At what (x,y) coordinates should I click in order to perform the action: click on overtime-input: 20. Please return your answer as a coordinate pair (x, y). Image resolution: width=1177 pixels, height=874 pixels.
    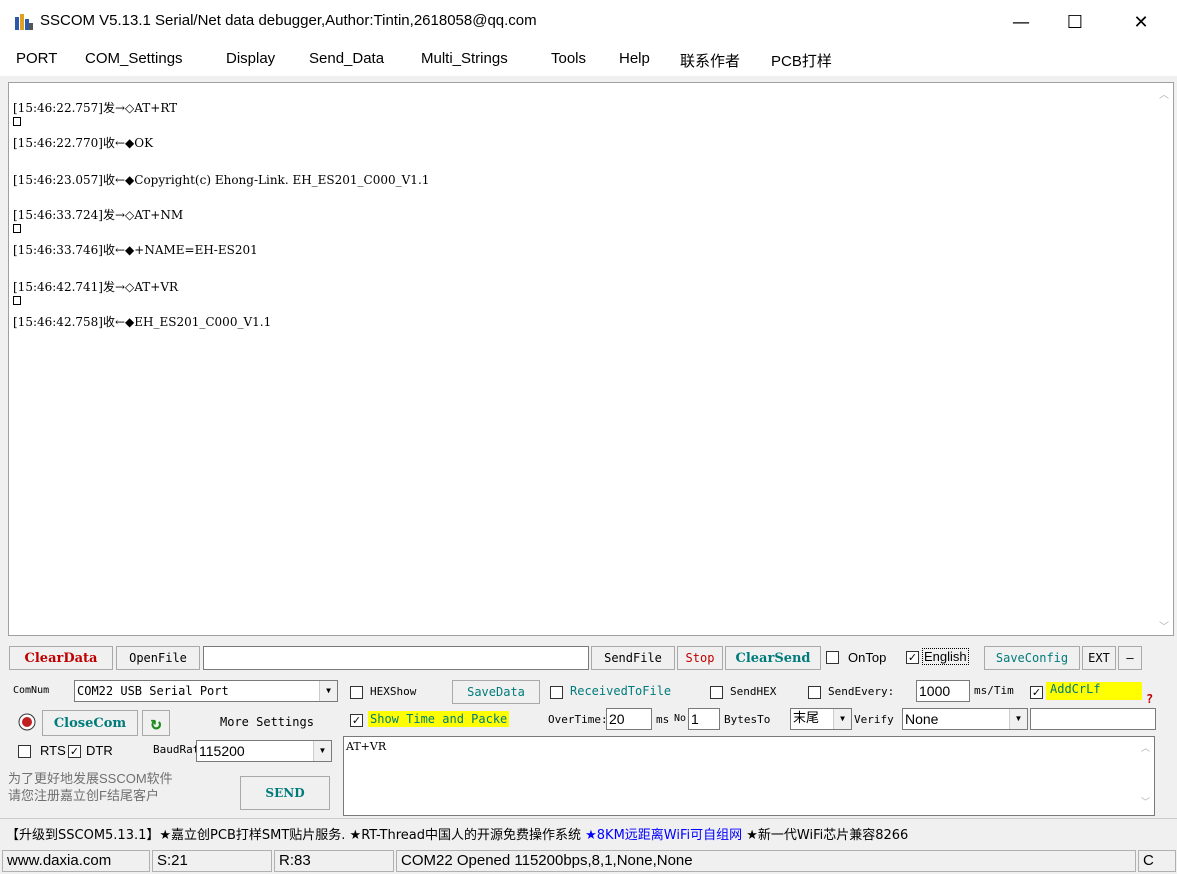
    Looking at the image, I should click on (629, 719).